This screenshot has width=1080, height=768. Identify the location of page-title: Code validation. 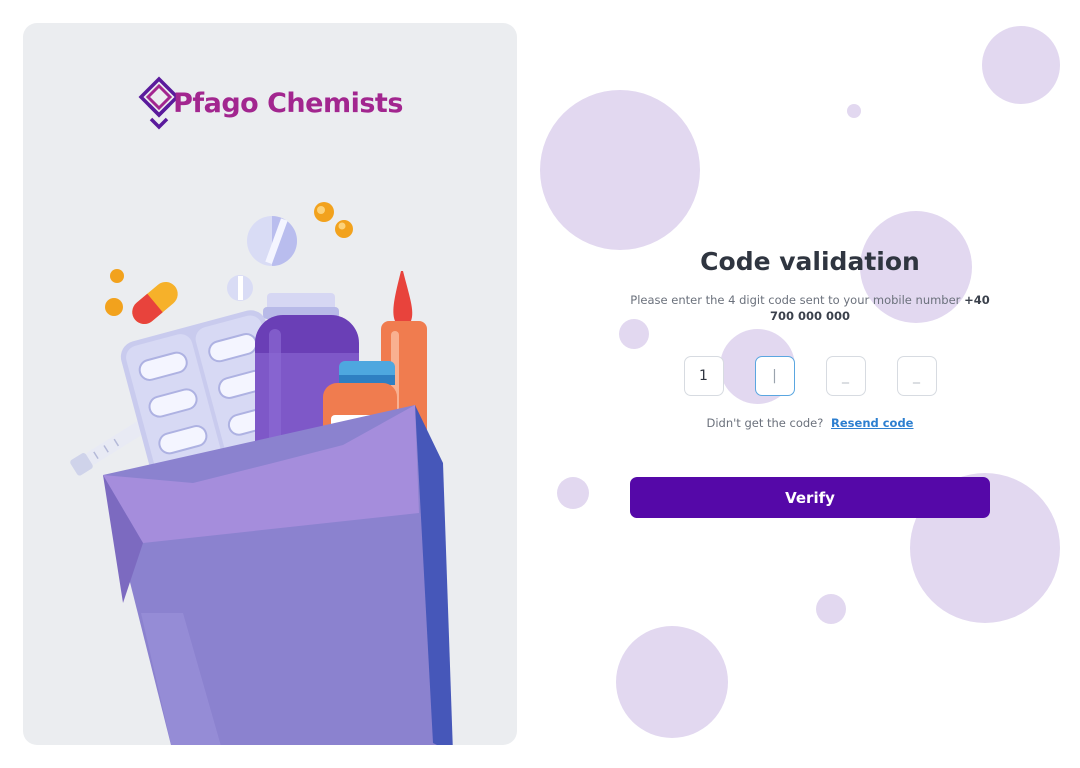
(810, 261).